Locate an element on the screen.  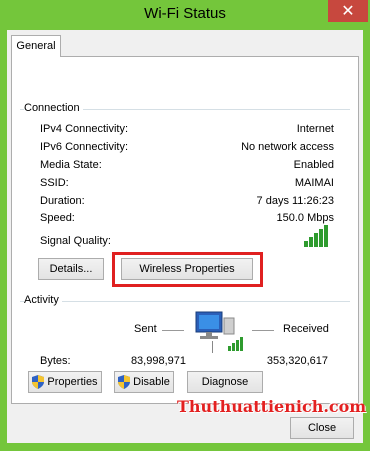
ipv6-label: IPv6 Connectivity: is located at coordinates (84, 147).